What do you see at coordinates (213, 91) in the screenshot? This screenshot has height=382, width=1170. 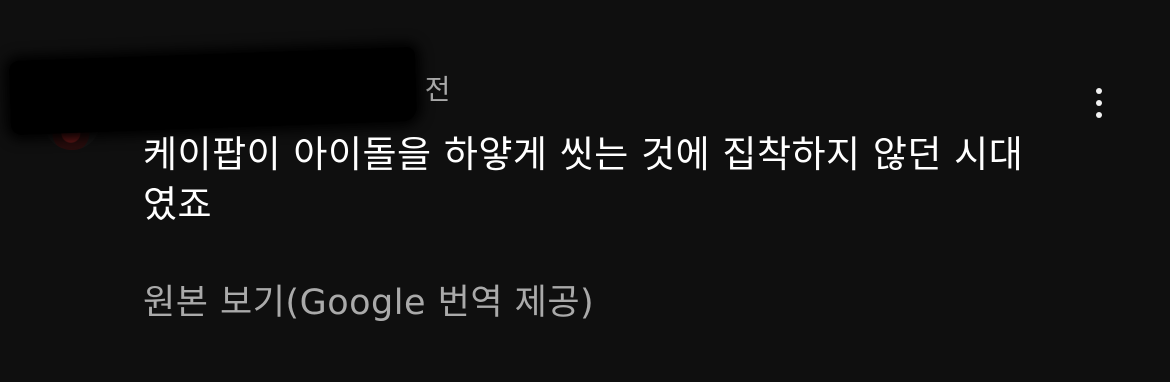 I see `redaction-mark` at bounding box center [213, 91].